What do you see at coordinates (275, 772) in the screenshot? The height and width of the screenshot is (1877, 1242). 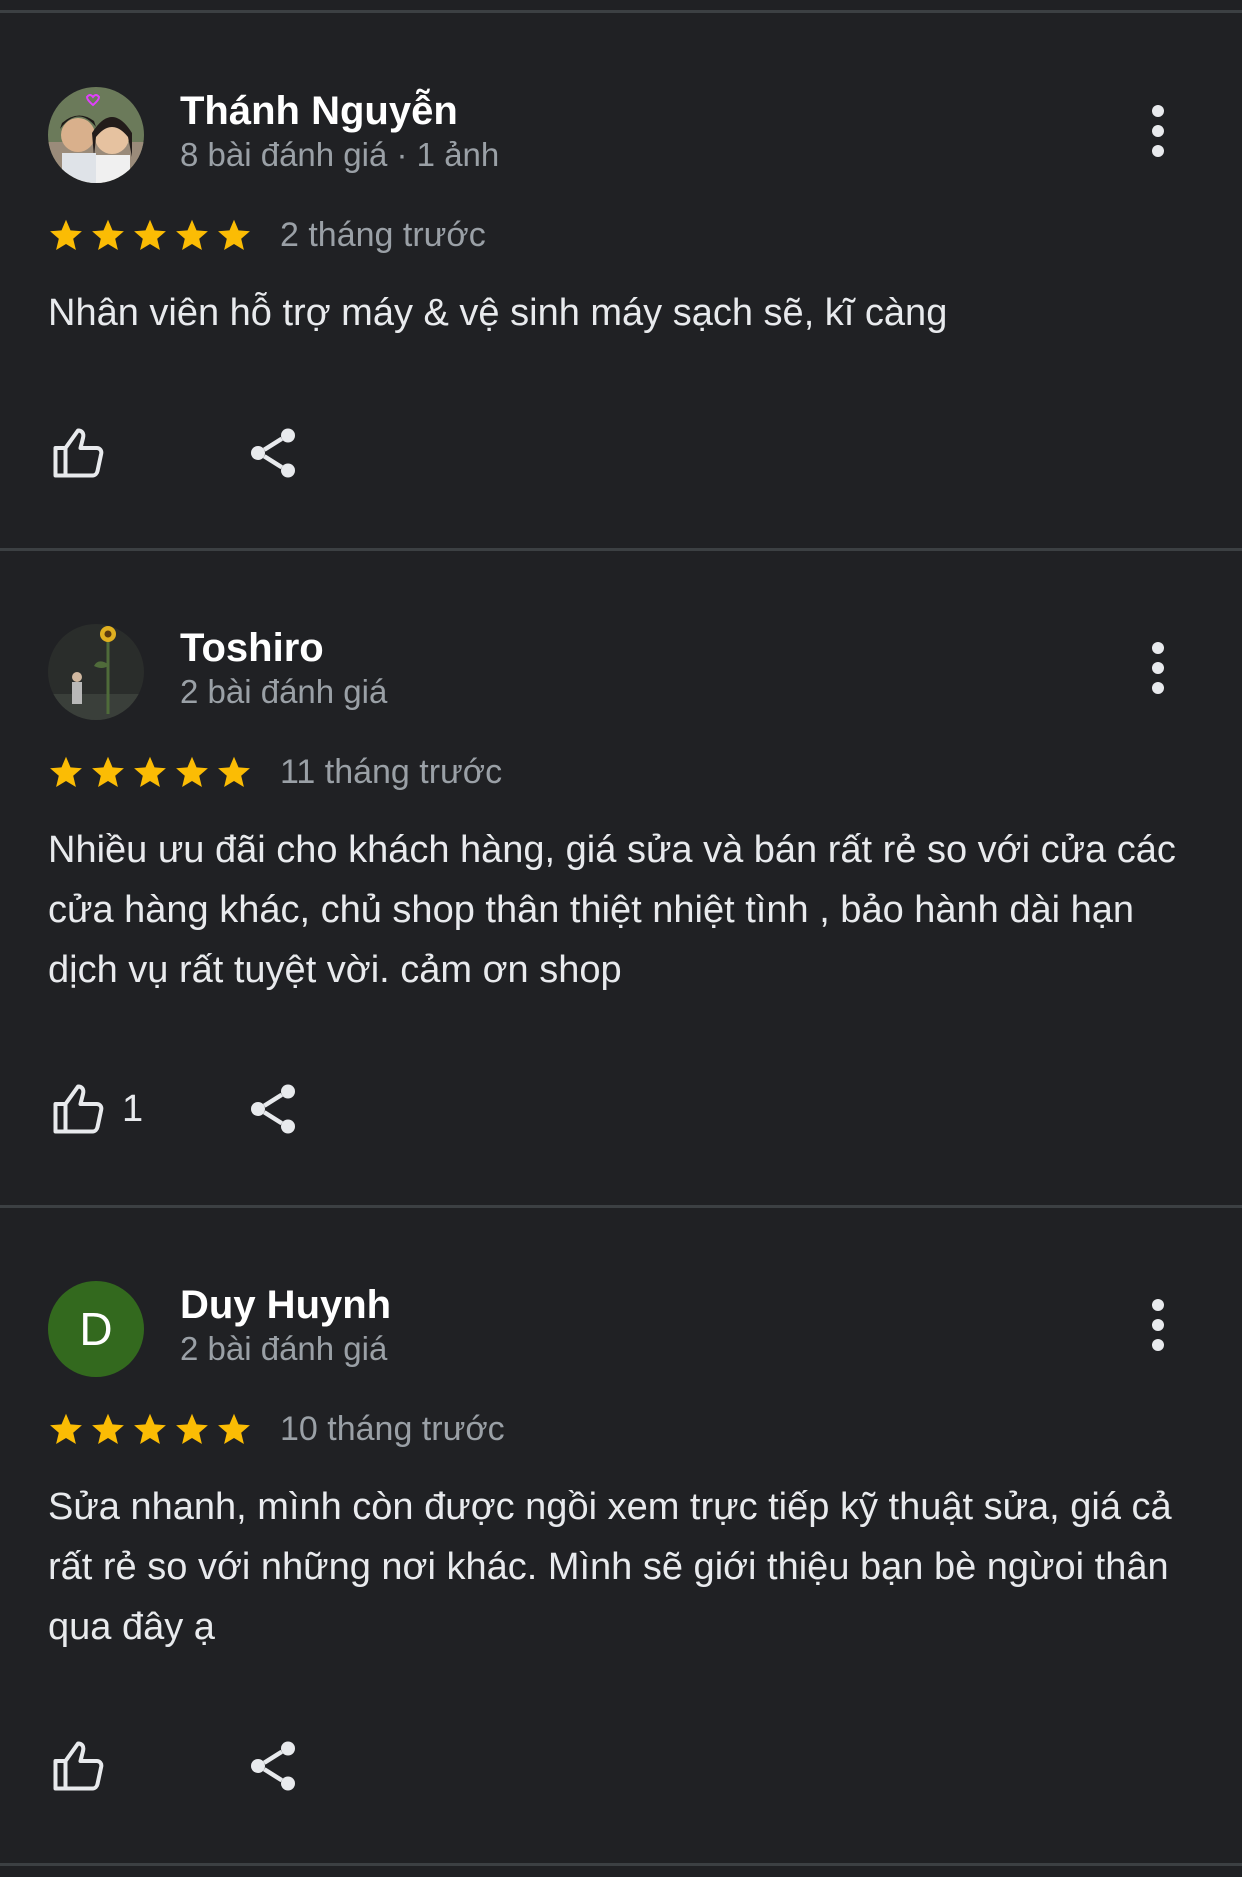 I see `rating-row: 11 tháng trước` at bounding box center [275, 772].